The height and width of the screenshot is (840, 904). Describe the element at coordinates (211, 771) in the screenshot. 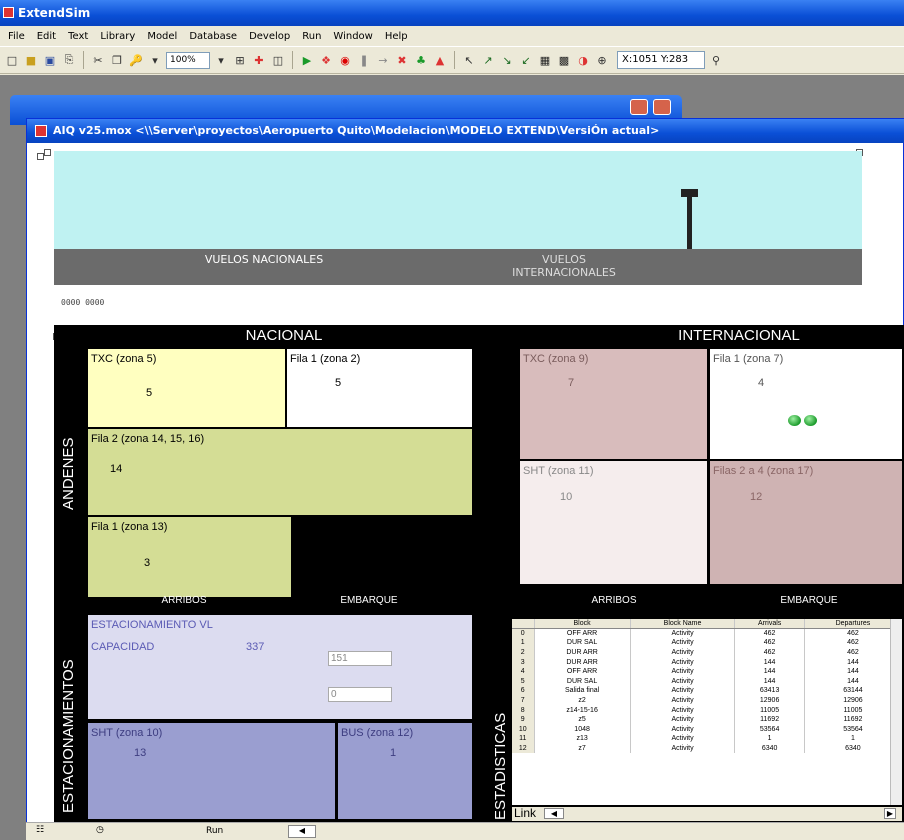

I see `sht-zona10-zone: SHT (zona 10) 13` at that location.